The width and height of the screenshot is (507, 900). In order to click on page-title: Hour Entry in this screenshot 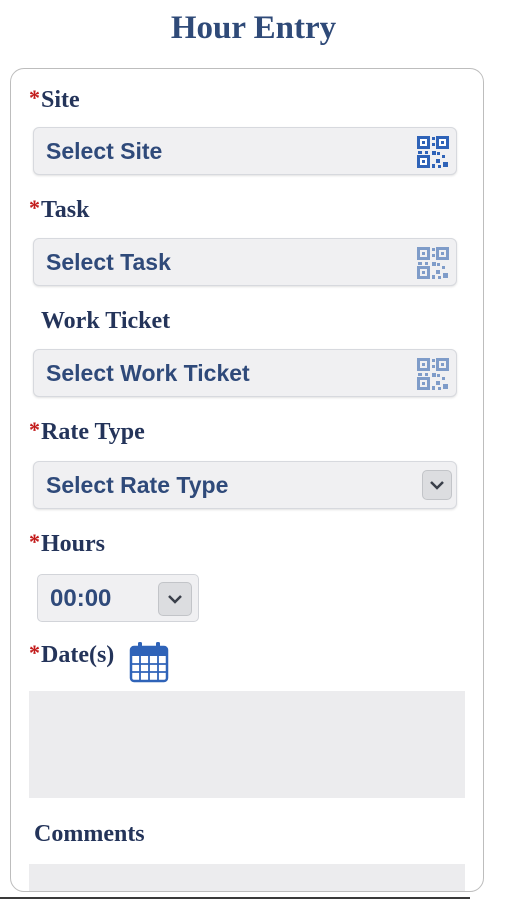, I will do `click(253, 28)`.